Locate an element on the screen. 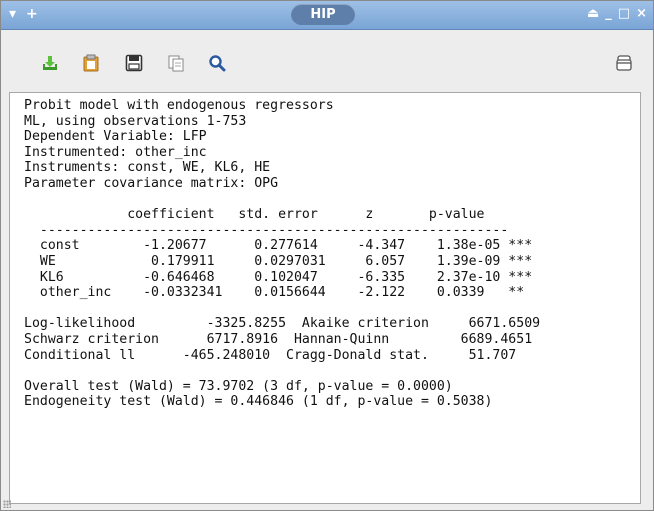  resize-grip is located at coordinates (7, 504).